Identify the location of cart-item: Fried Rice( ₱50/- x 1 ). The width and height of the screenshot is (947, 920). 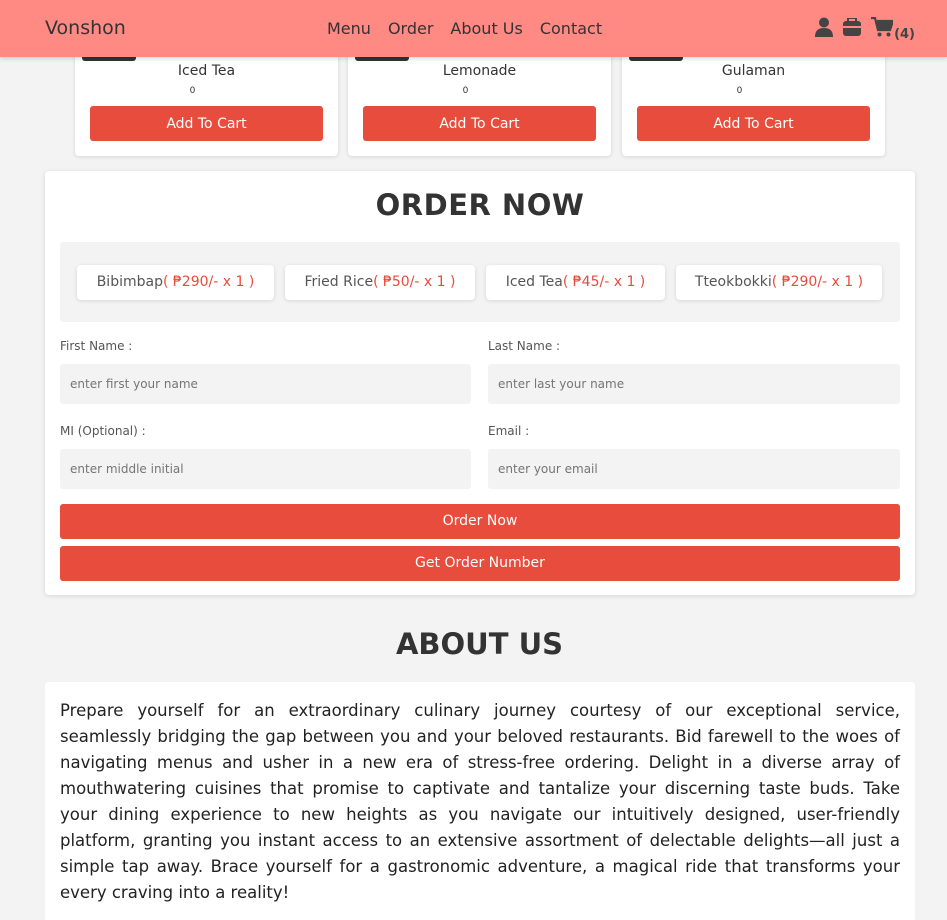
(380, 282).